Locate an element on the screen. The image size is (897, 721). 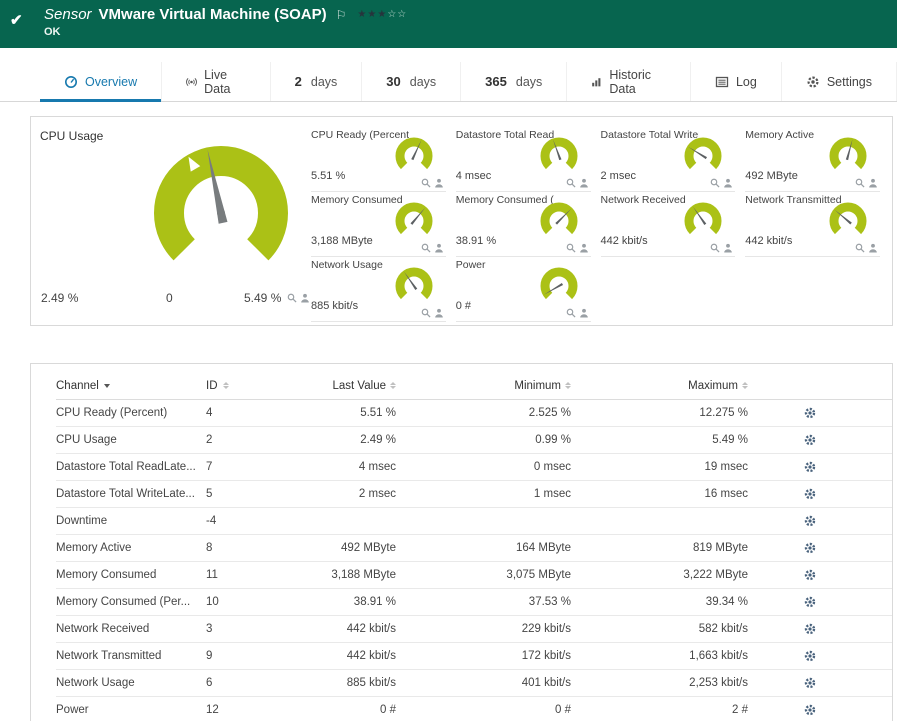
column-header-last-value: Last Value is located at coordinates (364, 386).